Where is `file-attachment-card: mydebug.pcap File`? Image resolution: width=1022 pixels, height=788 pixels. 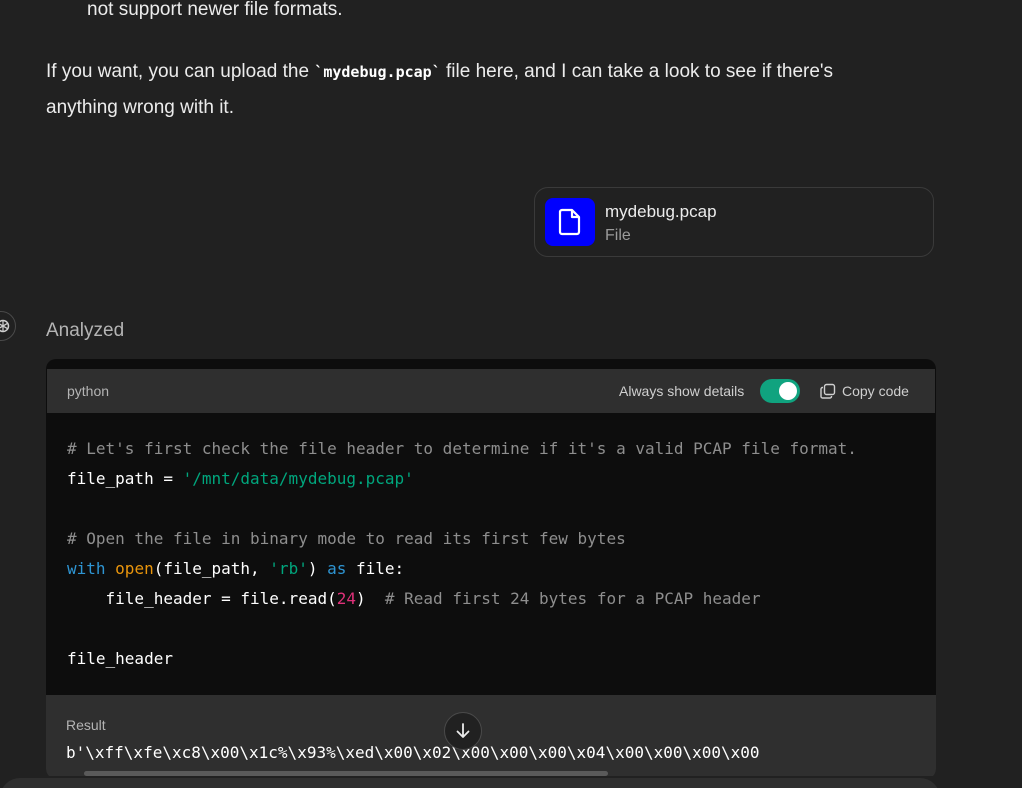 file-attachment-card: mydebug.pcap File is located at coordinates (734, 222).